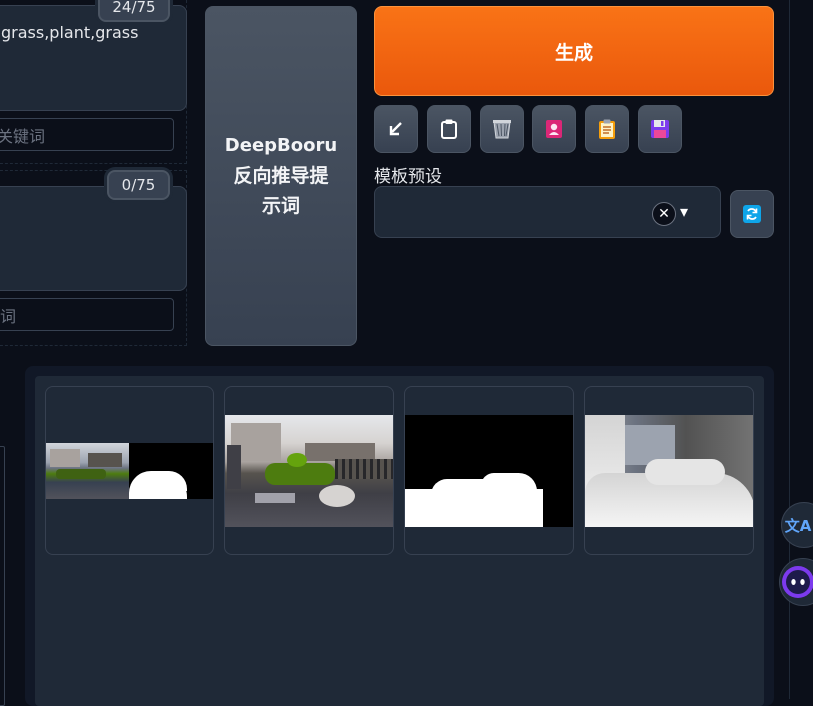  I want to click on trash-icon, so click(502, 129).